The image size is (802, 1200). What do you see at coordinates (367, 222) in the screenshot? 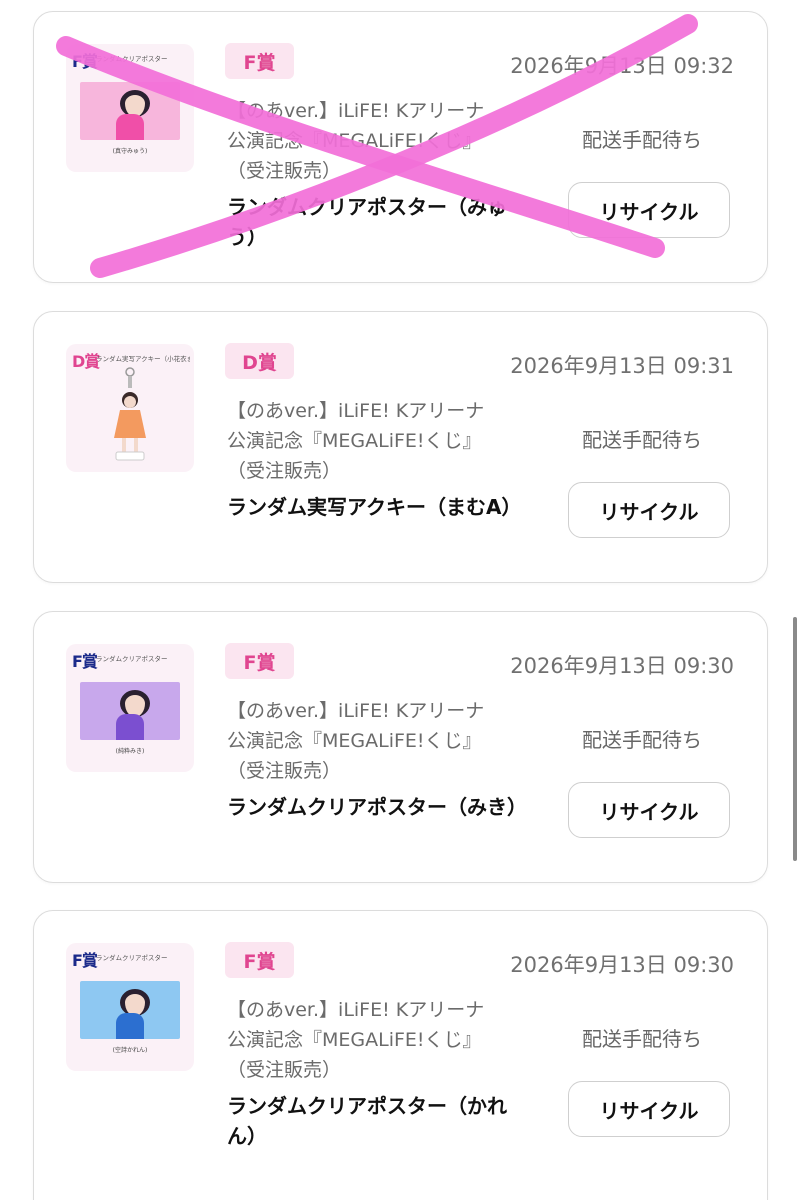
I see `item-name: ランダムクリアポスター（みゅう）` at bounding box center [367, 222].